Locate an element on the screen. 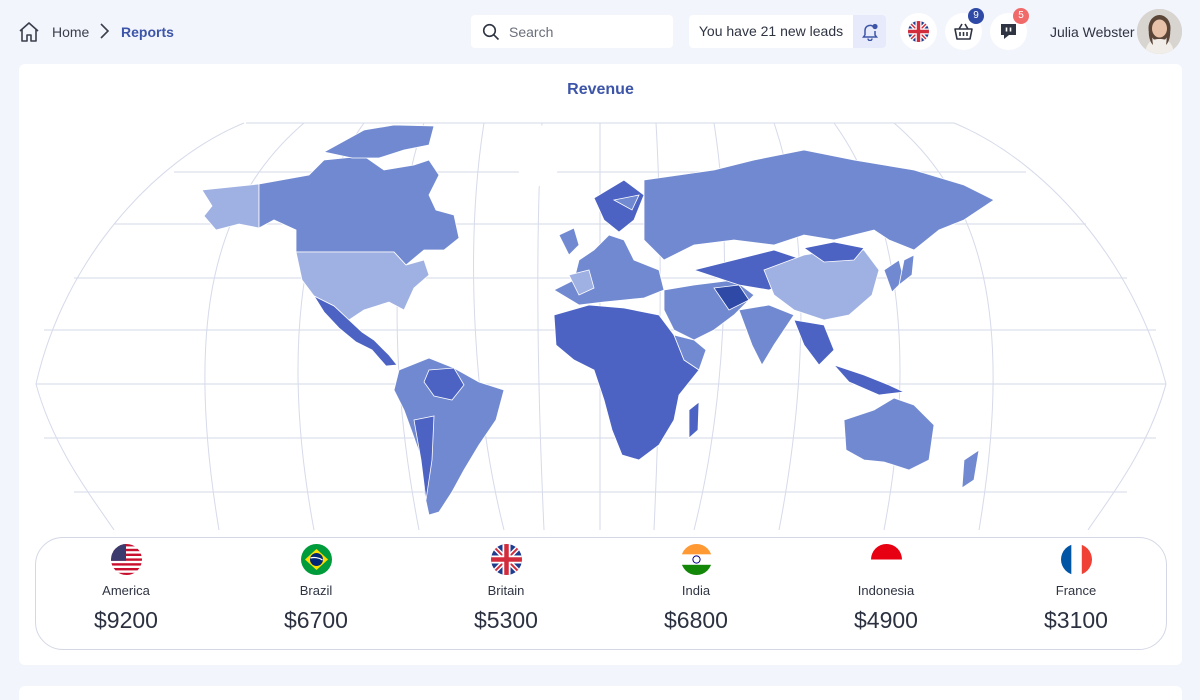 This screenshot has height=700, width=1200. country-name: Indonesia is located at coordinates (886, 590).